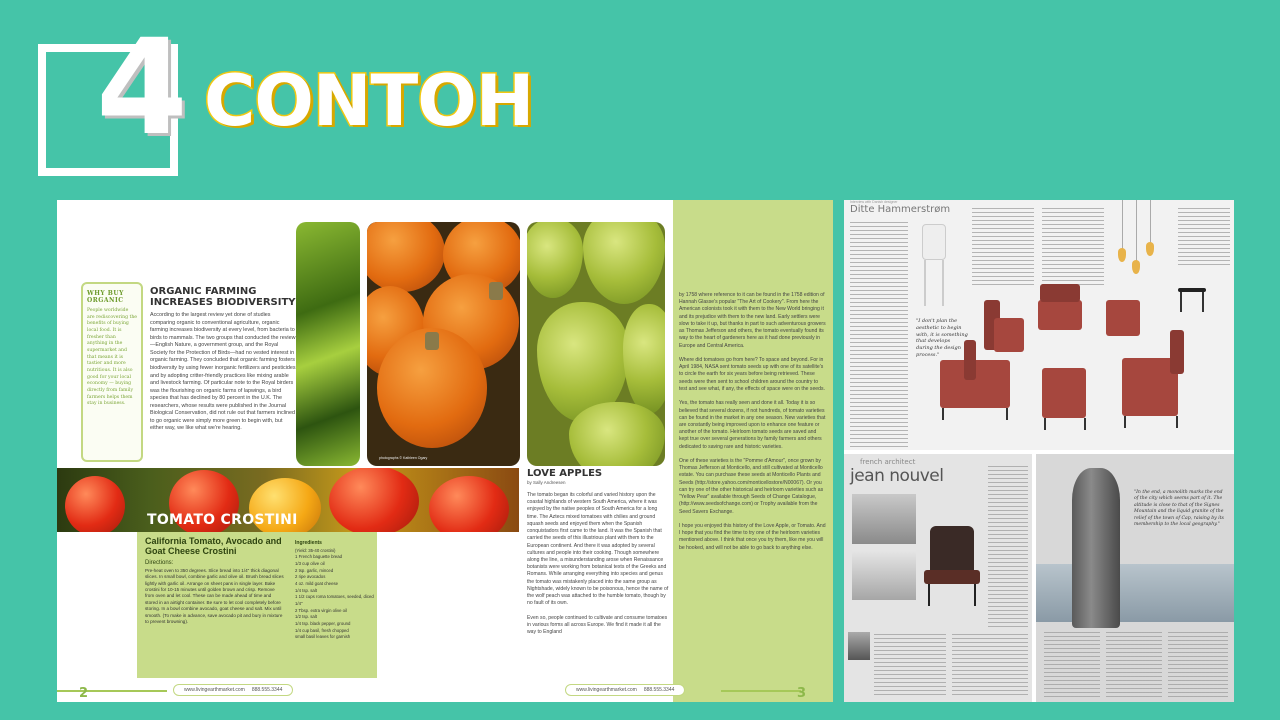 This screenshot has height=720, width=1280. What do you see at coordinates (222, 520) in the screenshot?
I see `crostini-banner: TOMATO CROSTINI` at bounding box center [222, 520].